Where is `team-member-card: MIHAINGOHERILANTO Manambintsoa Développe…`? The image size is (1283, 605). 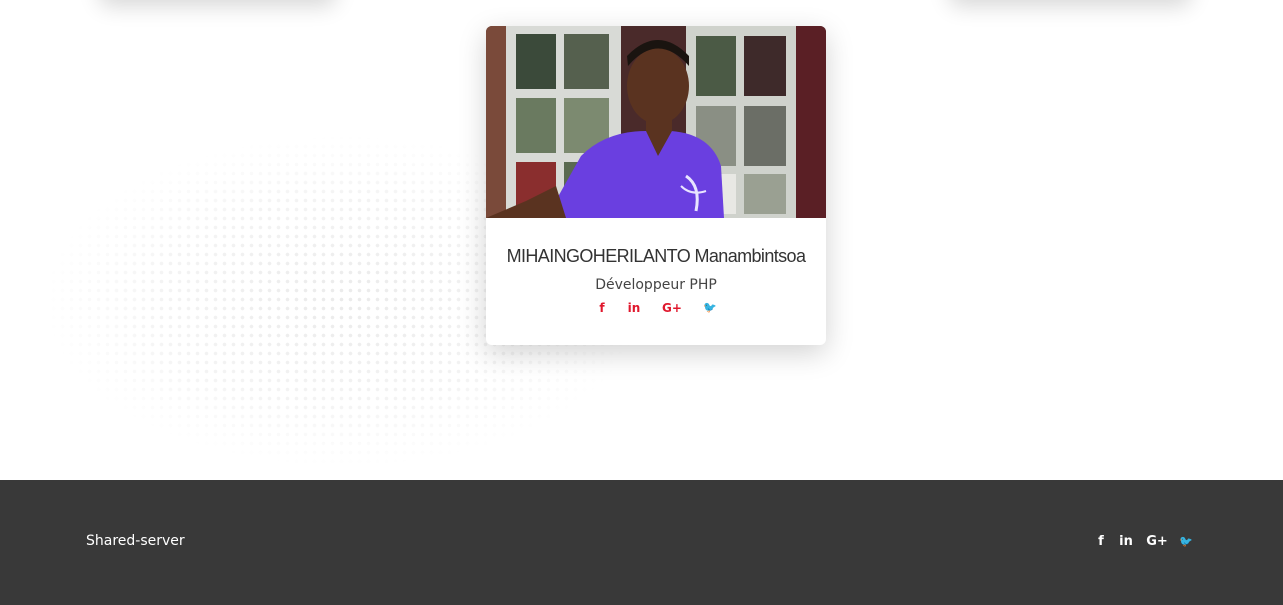 team-member-card: MIHAINGOHERILANTO Manambintsoa Développe… is located at coordinates (656, 185).